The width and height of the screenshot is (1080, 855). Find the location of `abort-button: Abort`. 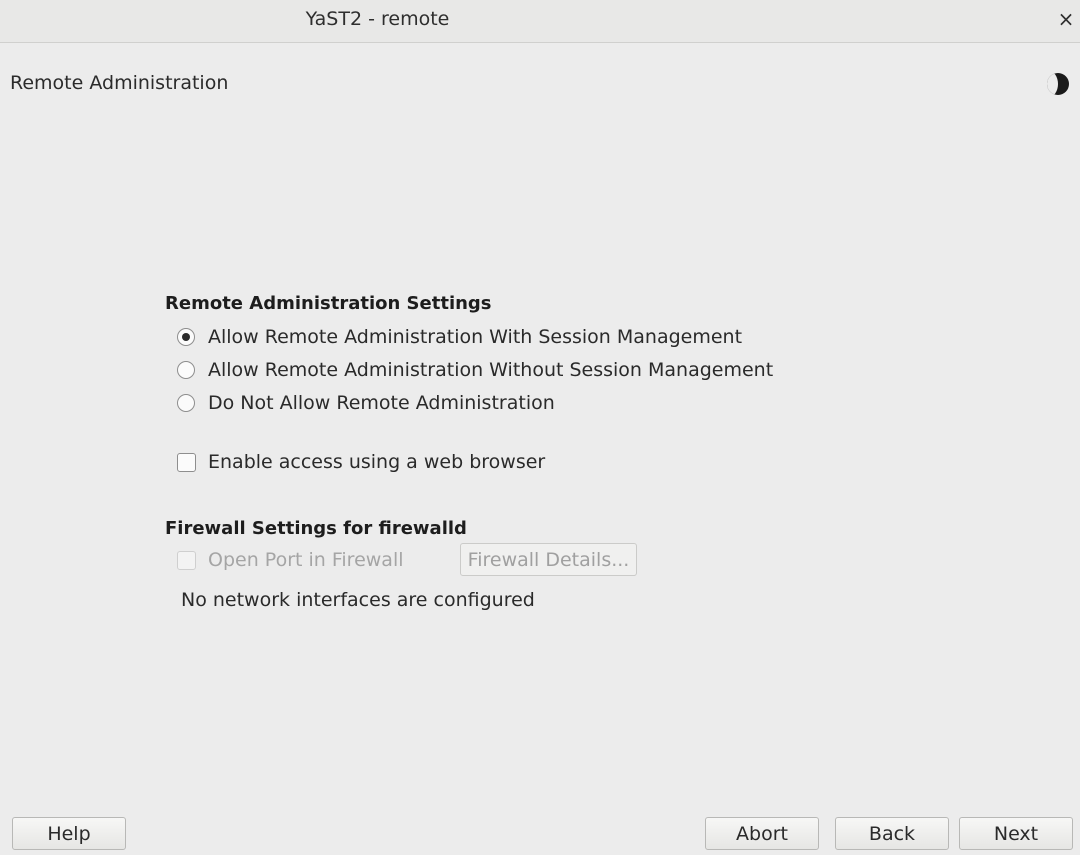

abort-button: Abort is located at coordinates (762, 833).